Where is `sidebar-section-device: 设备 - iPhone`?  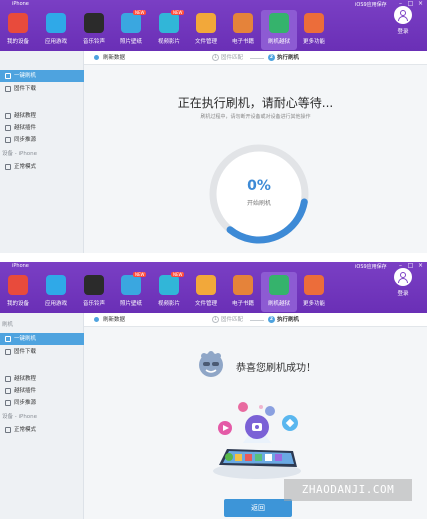 sidebar-section-device: 设备 - iPhone is located at coordinates (20, 417).